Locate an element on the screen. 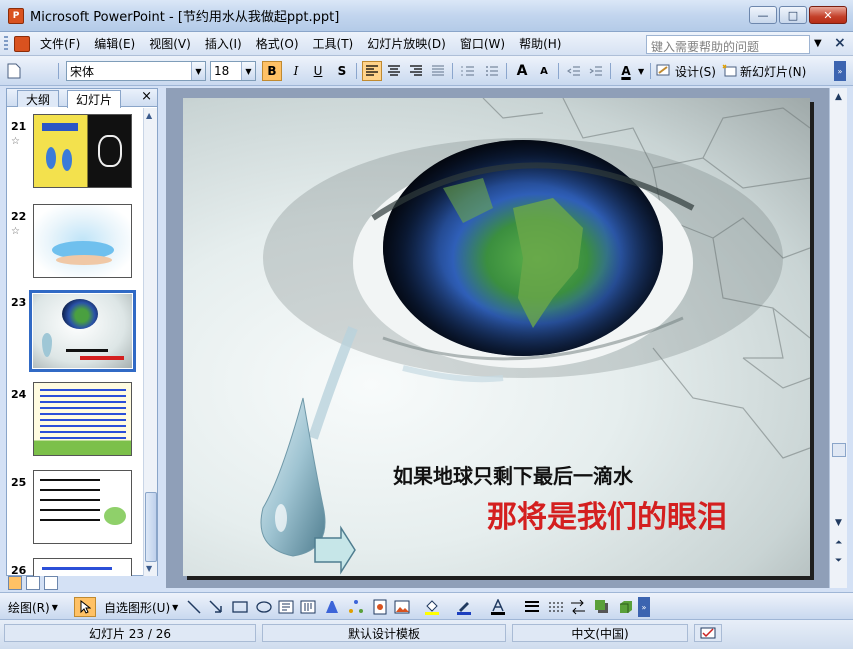 This screenshot has height=649, width=853. oval-tool-icon is located at coordinates (264, 607).